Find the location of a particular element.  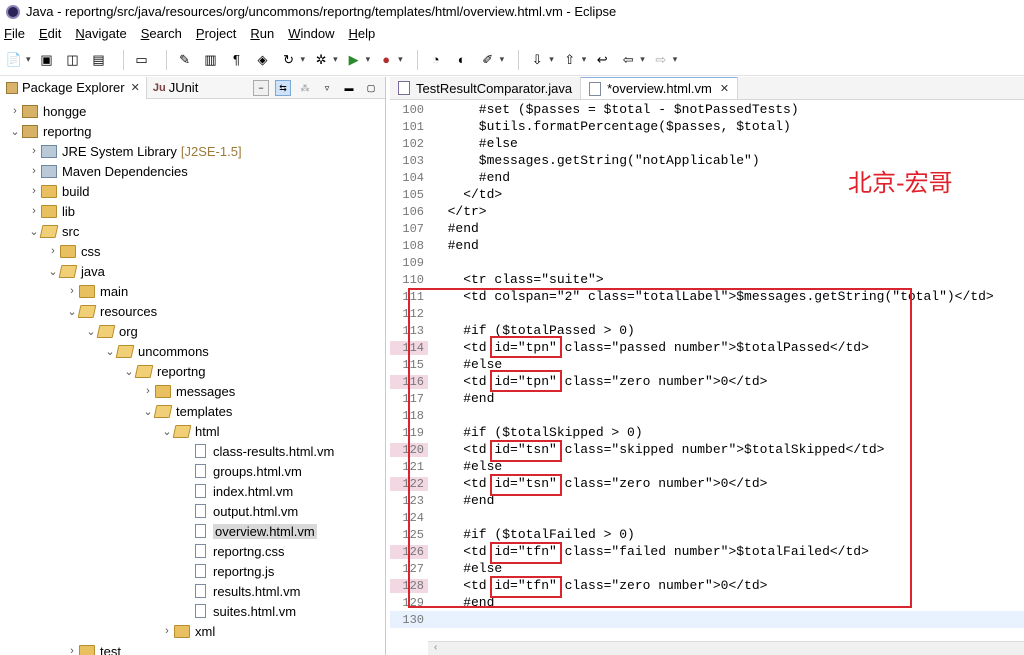

search-icon: ✐ is located at coordinates (488, 60).